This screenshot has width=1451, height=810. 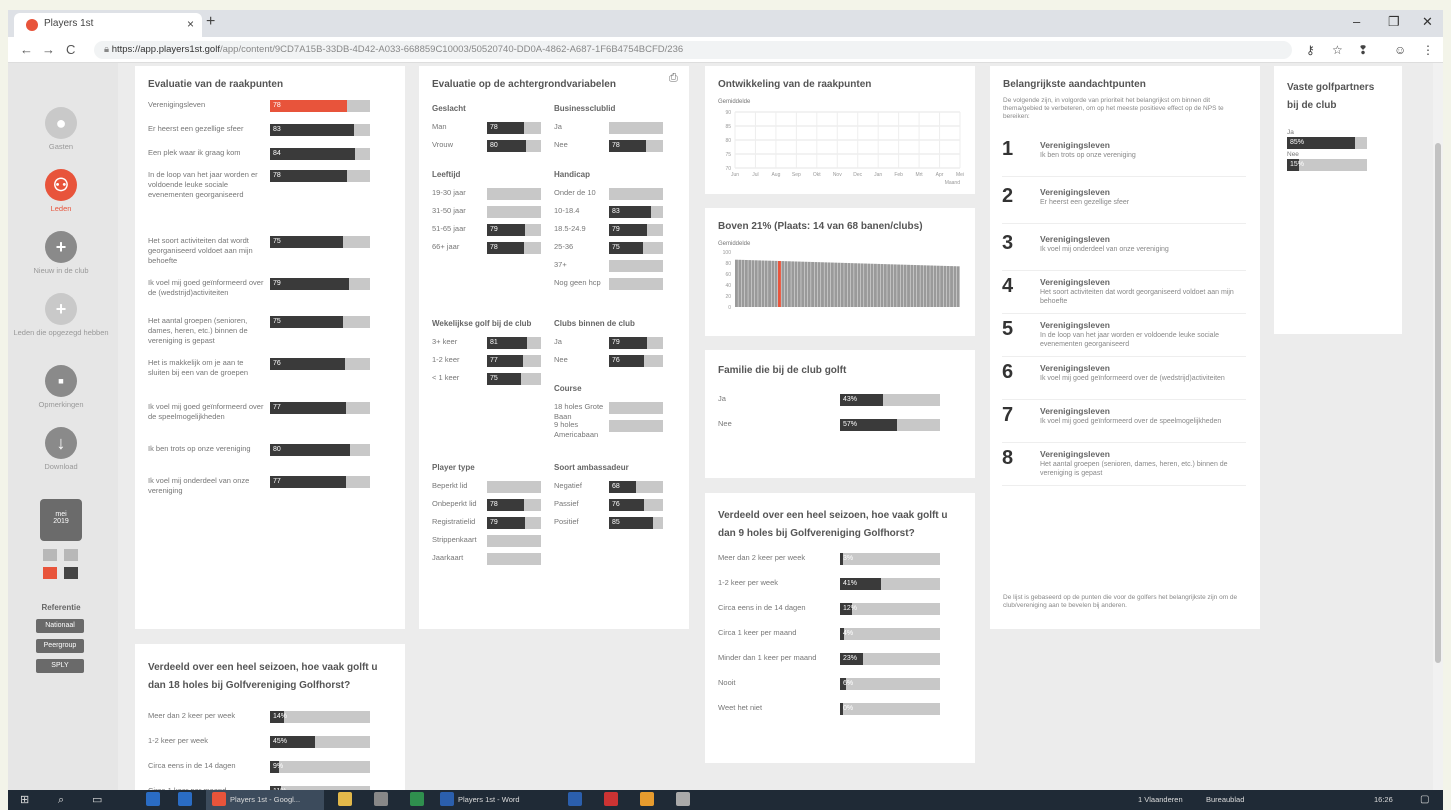 I want to click on new-tab-button: +, so click(x=210, y=22).